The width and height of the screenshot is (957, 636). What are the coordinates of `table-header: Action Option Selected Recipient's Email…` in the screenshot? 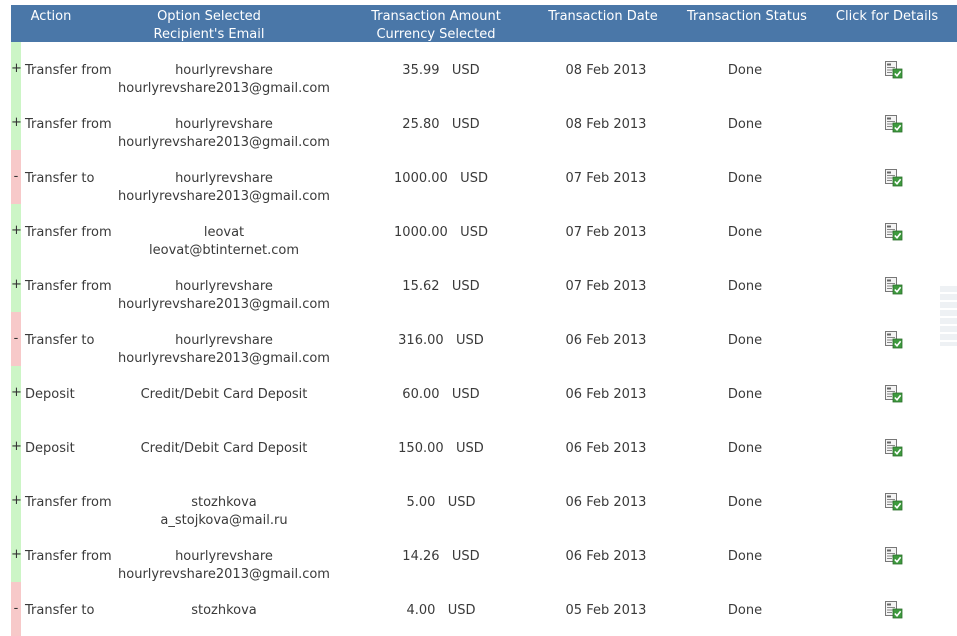 It's located at (484, 23).